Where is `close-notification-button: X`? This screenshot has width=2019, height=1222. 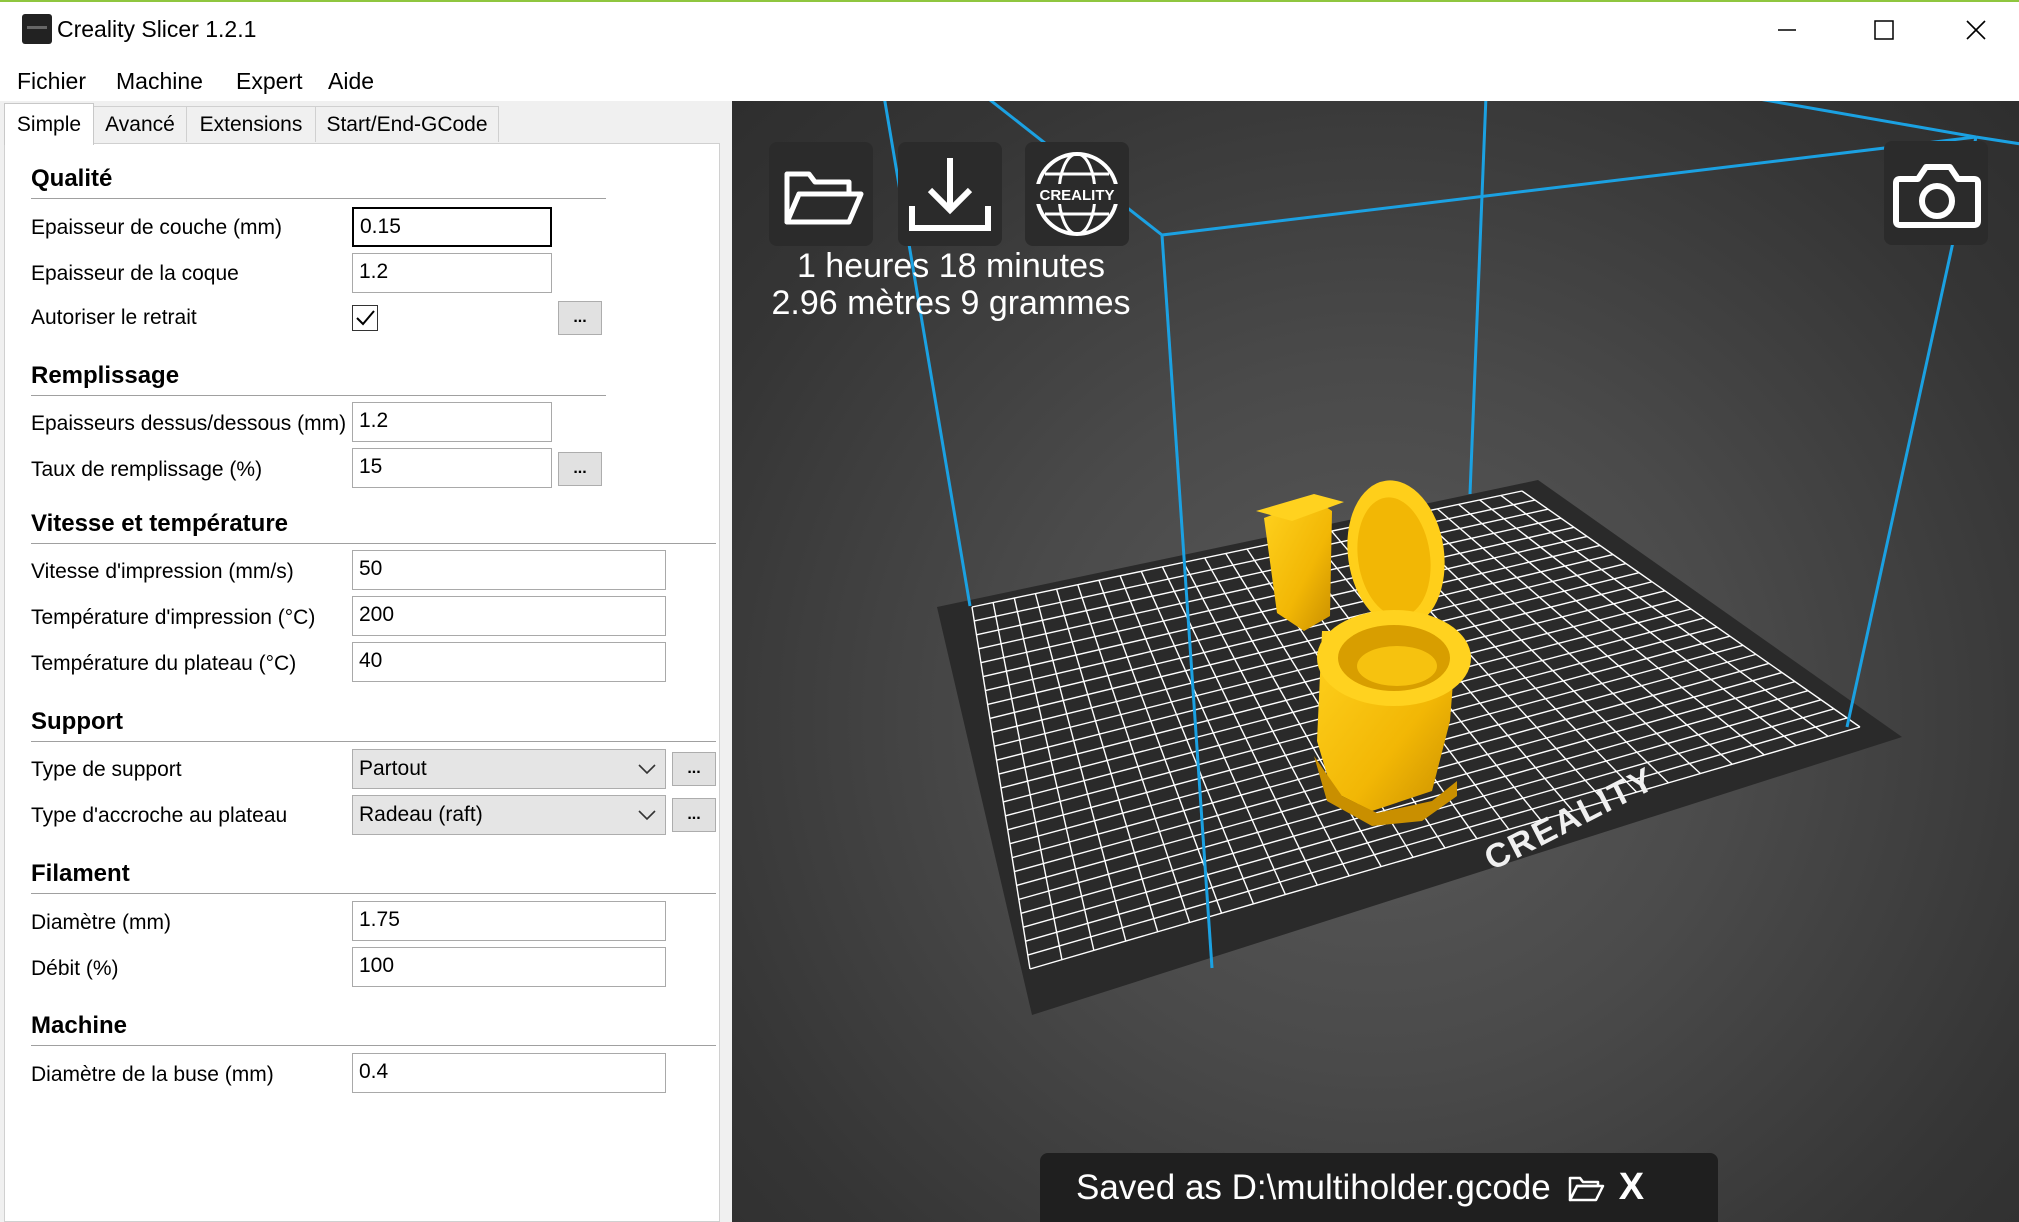 close-notification-button: X is located at coordinates (1631, 1187).